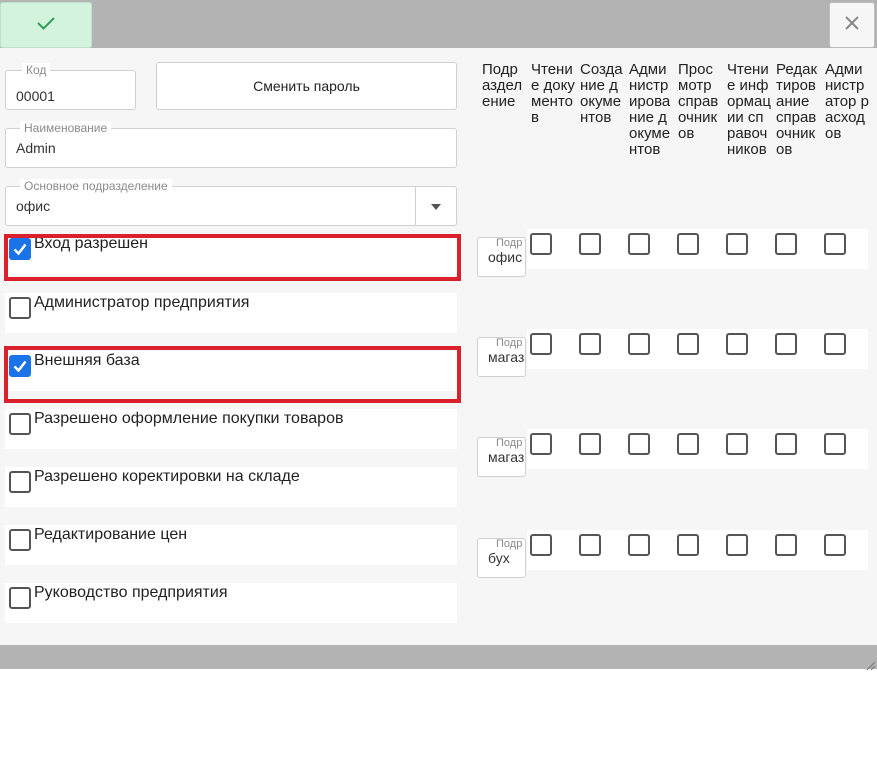 This screenshot has width=877, height=768. I want to click on permission-row: Разрешено коректировки на складе, so click(231, 487).